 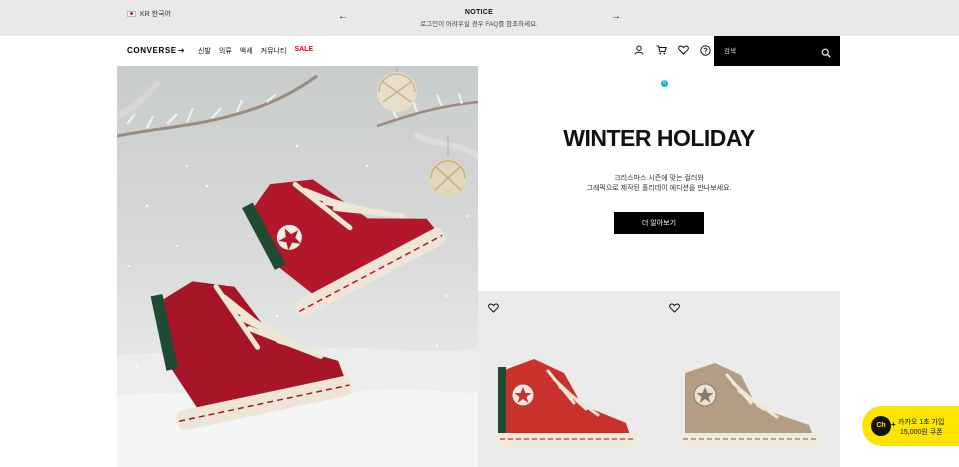 I want to click on notice-next-arrow-icon: →, so click(x=616, y=16).